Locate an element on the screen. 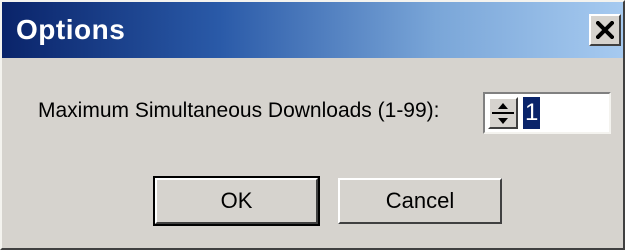  max-downloads-spinner: 1 is located at coordinates (547, 113).